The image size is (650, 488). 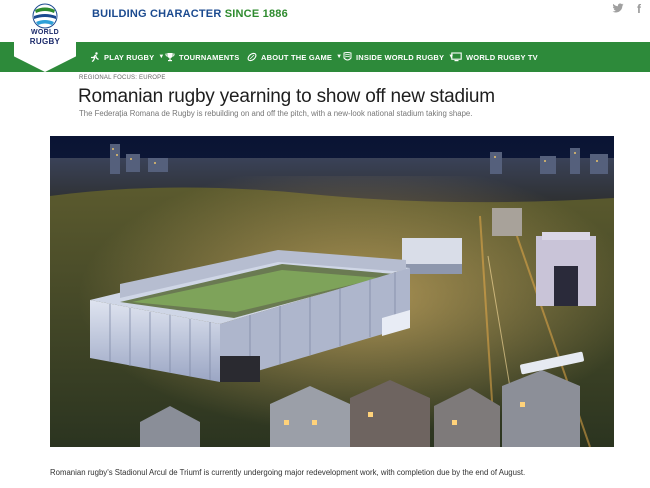 I want to click on nav-play-rugby: PLAY RUGBY ▼, so click(x=127, y=57).